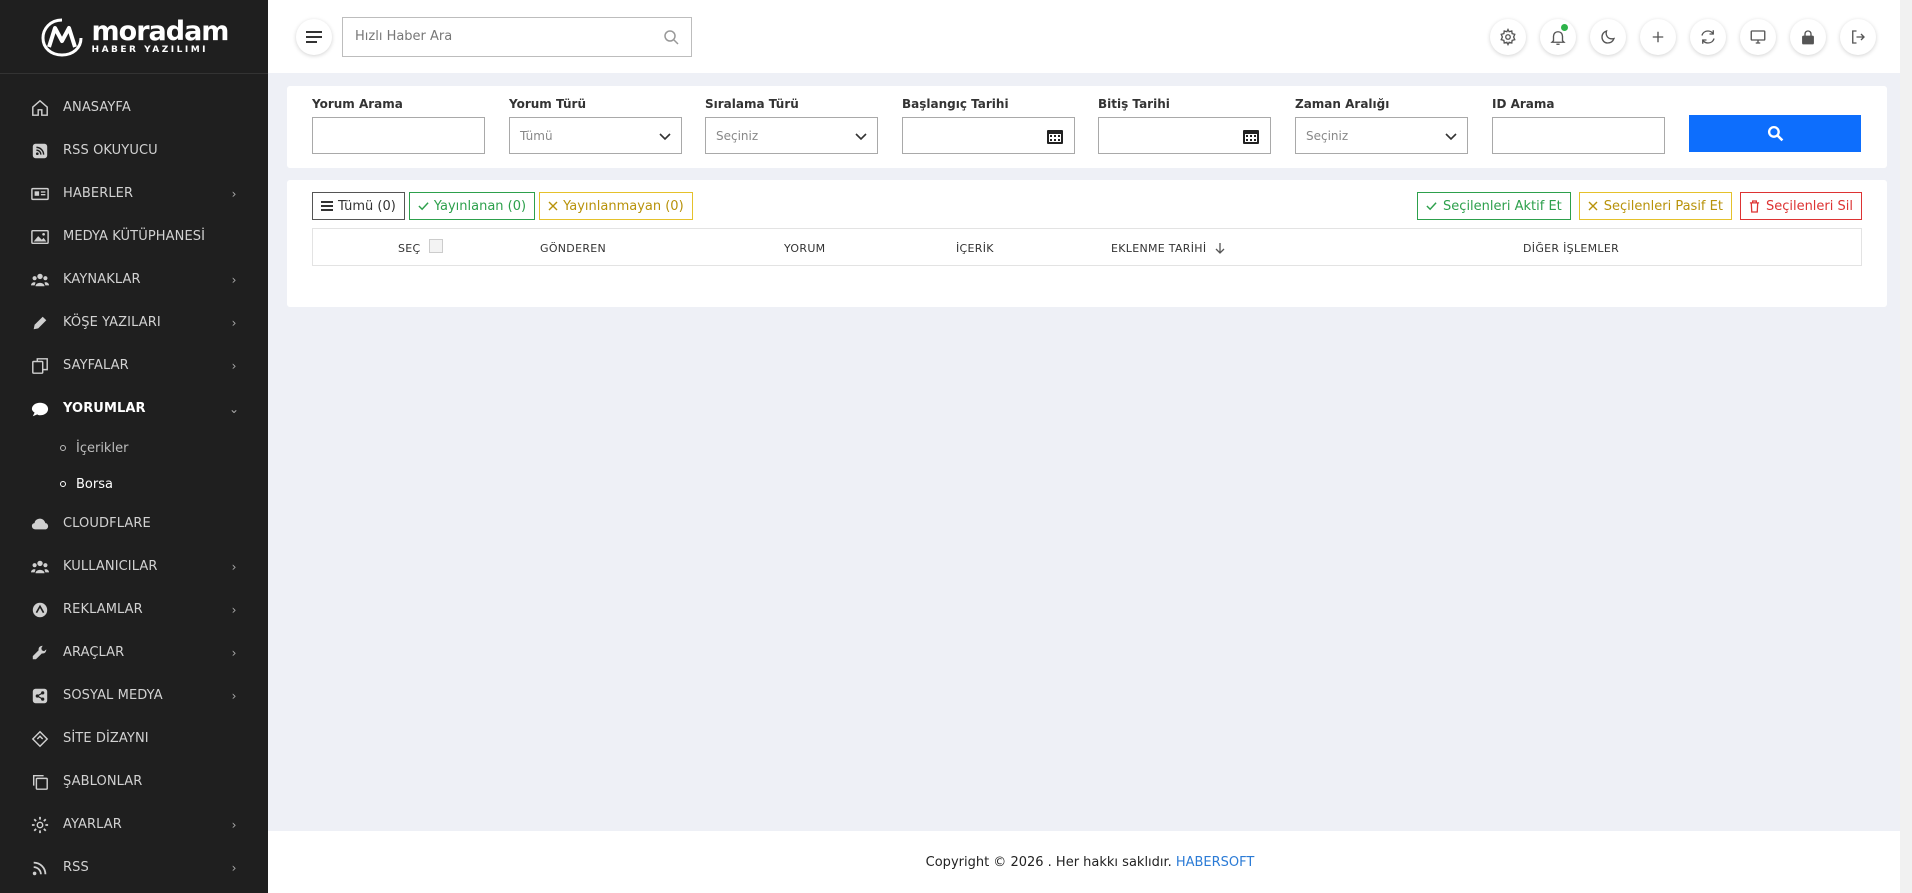 The image size is (1912, 893). Describe the element at coordinates (63, 448) in the screenshot. I see `circle-bullet-icon` at that location.